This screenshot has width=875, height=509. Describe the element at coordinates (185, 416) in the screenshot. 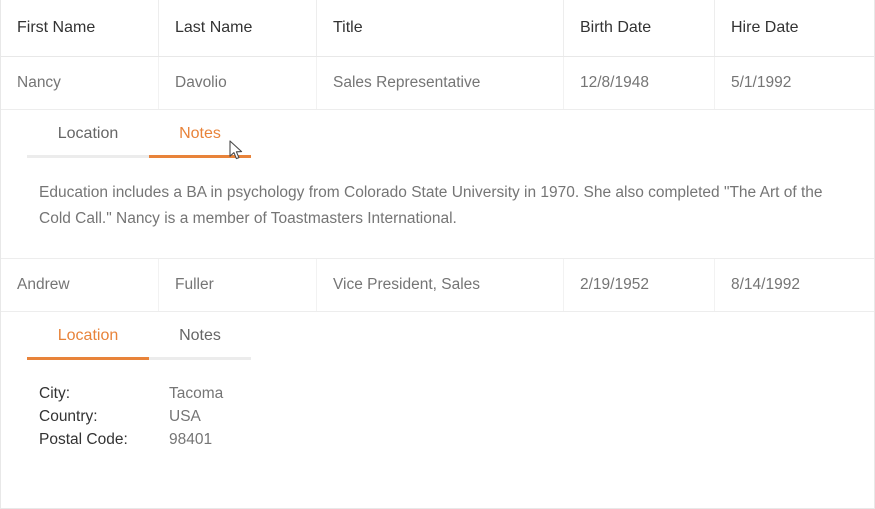

I see `location-value-country: USA` at that location.